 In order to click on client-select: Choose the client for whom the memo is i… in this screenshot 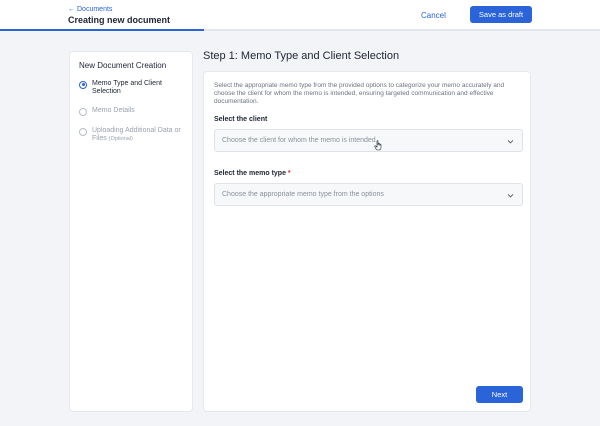, I will do `click(368, 140)`.